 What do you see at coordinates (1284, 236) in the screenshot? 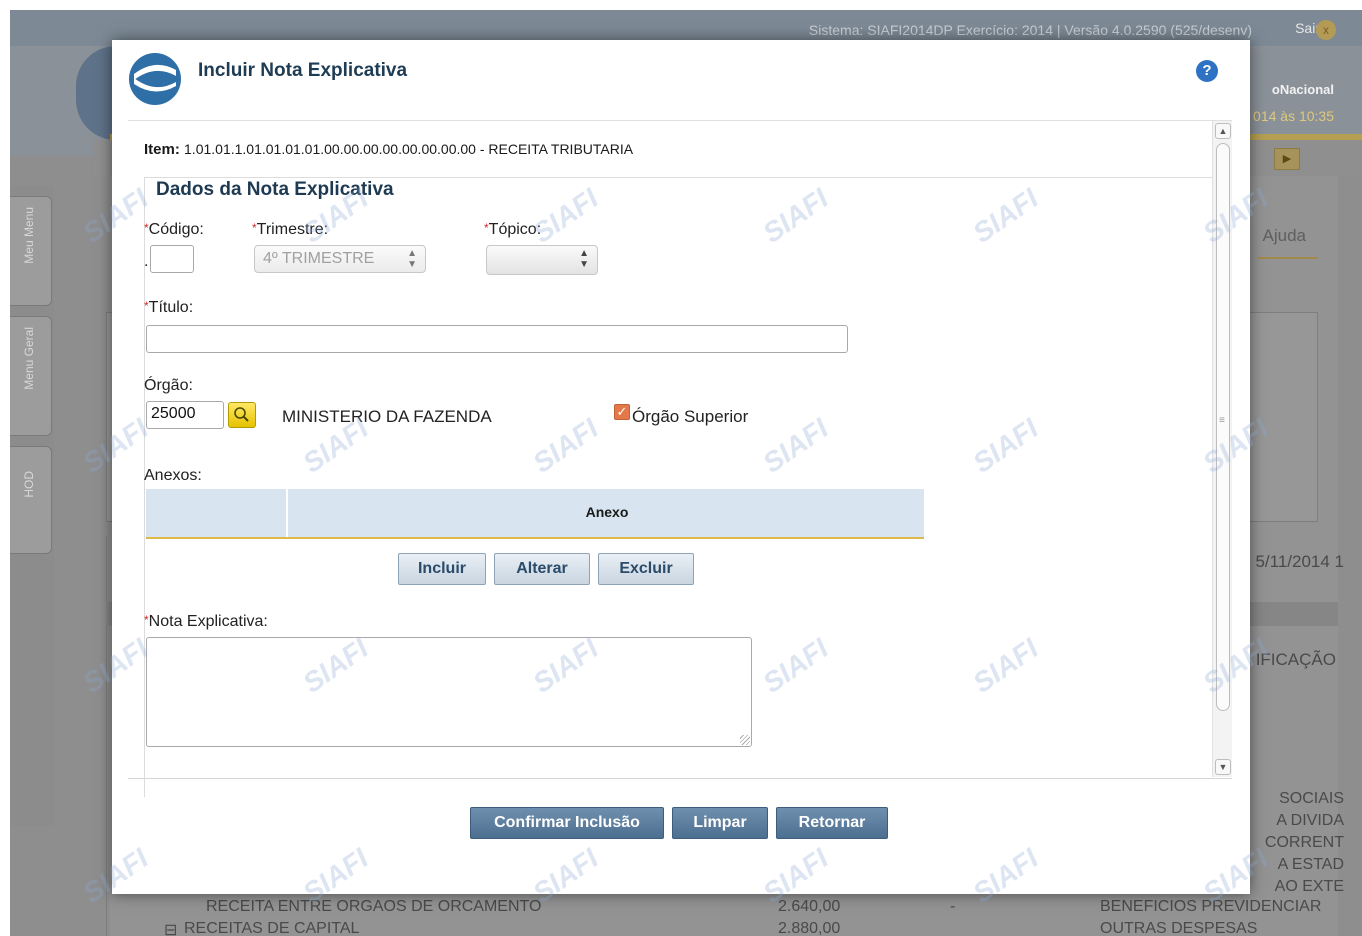
I see `tab-ajuda: Ajuda` at bounding box center [1284, 236].